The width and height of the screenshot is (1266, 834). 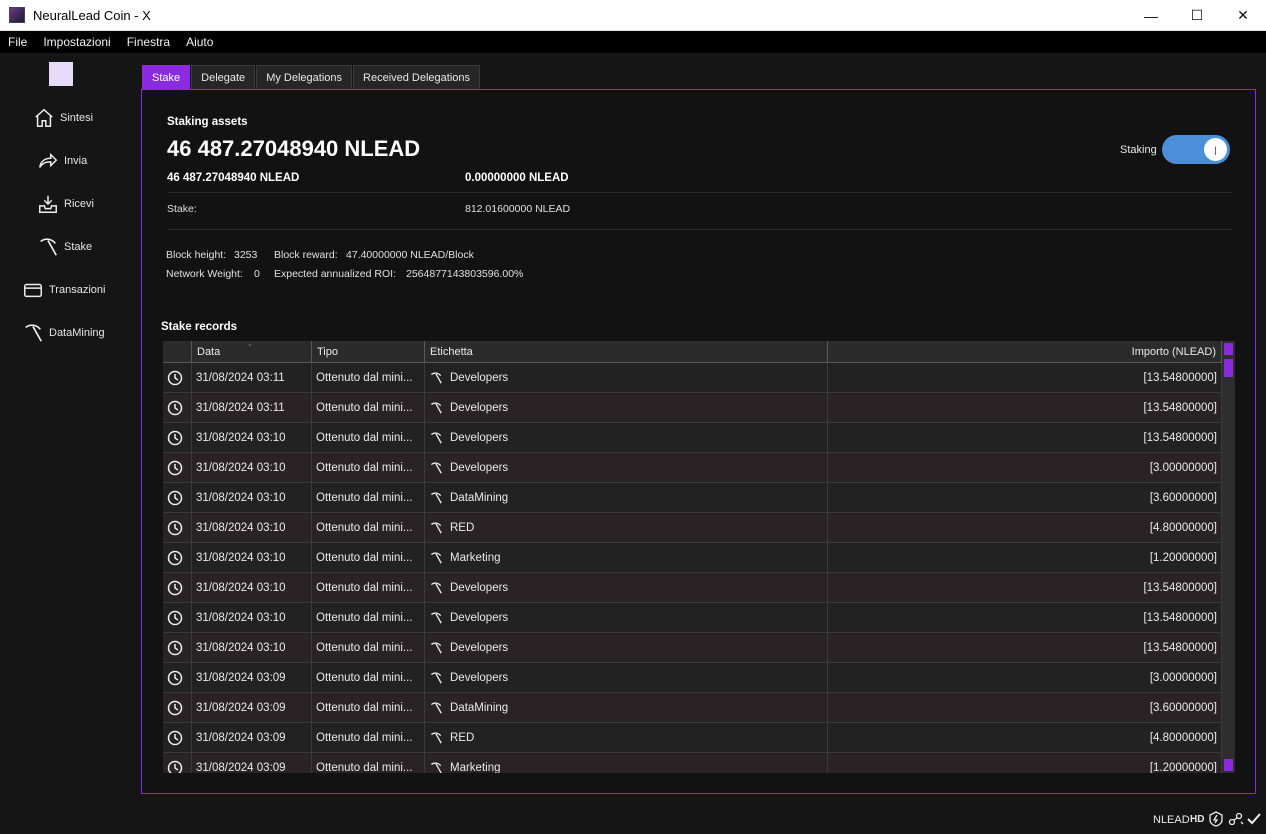 What do you see at coordinates (335, 274) in the screenshot?
I see `roi-label: Expected annualized ROI:` at bounding box center [335, 274].